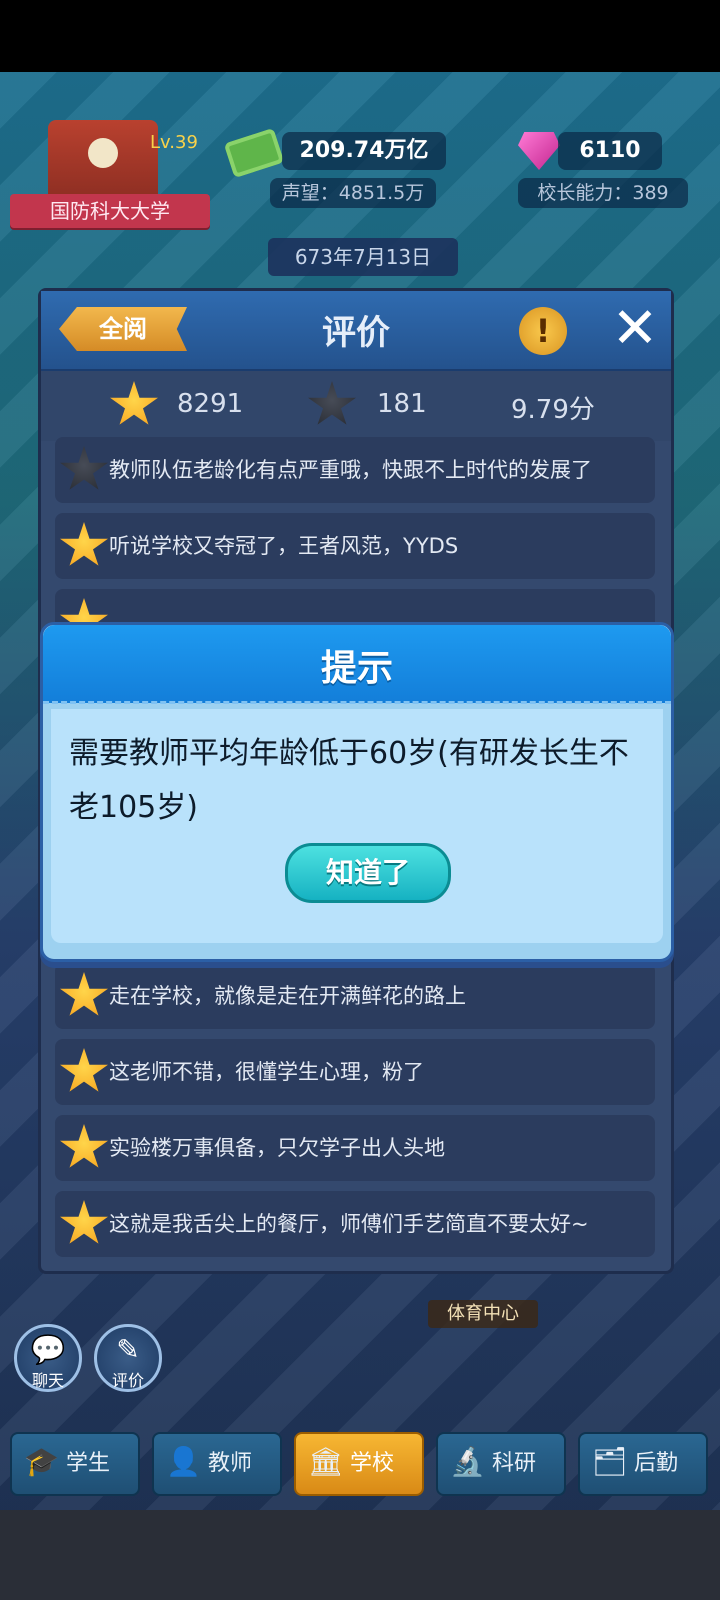 This screenshot has width=720, height=1600. I want to click on review-item: 走在学校，就像是走在开满鲜花的路上, so click(355, 996).